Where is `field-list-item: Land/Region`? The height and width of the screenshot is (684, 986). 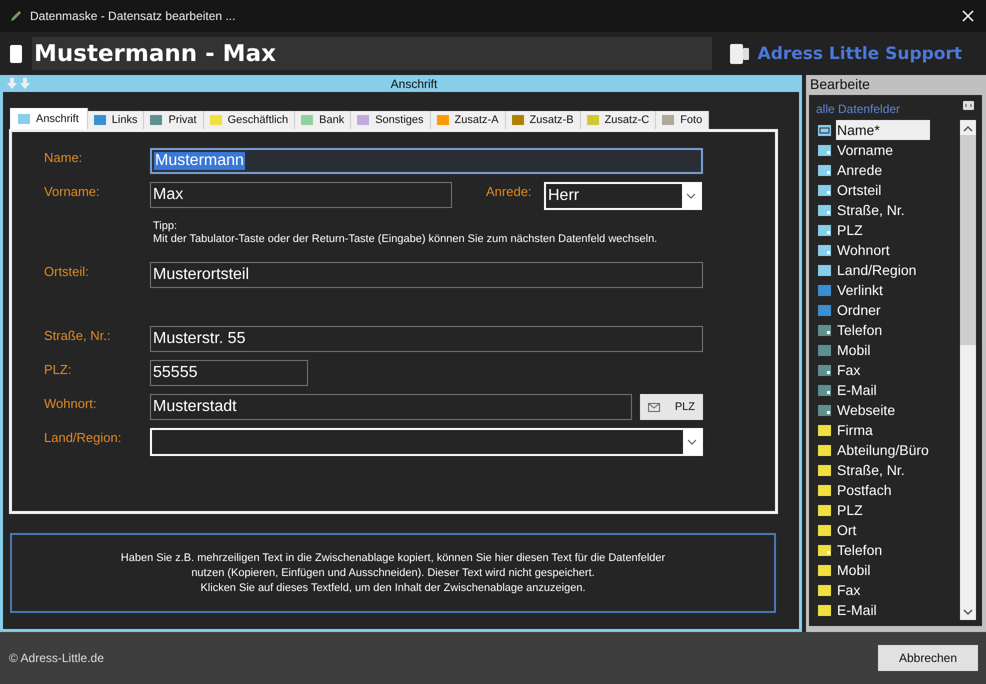 field-list-item: Land/Region is located at coordinates (888, 270).